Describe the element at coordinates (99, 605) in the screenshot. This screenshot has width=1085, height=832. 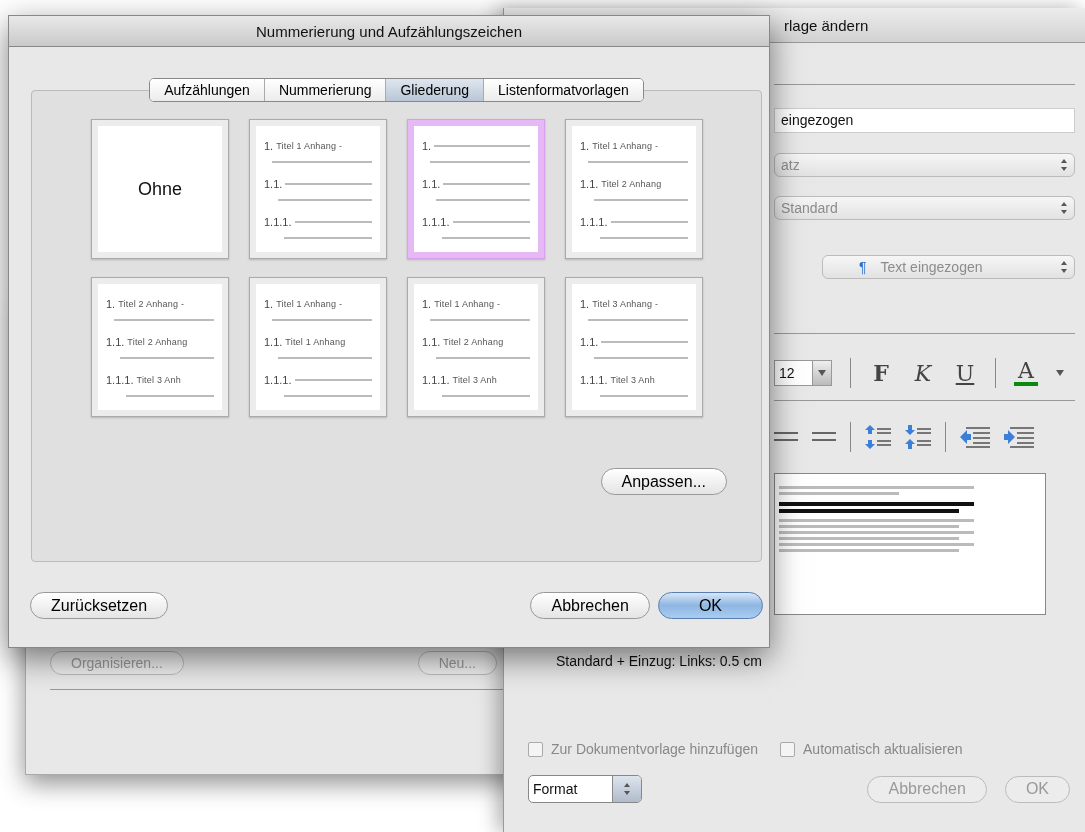
I see `reset-button: Zurücksetzen` at that location.